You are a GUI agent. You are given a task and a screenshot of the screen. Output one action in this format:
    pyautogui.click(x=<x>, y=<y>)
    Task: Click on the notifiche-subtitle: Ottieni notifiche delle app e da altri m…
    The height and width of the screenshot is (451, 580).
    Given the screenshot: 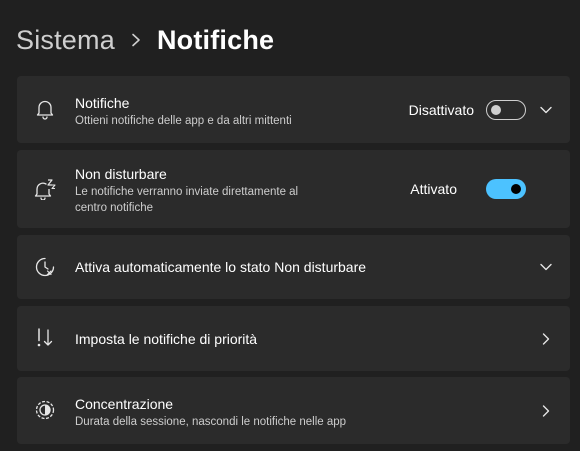 What is the action you would take?
    pyautogui.click(x=183, y=121)
    